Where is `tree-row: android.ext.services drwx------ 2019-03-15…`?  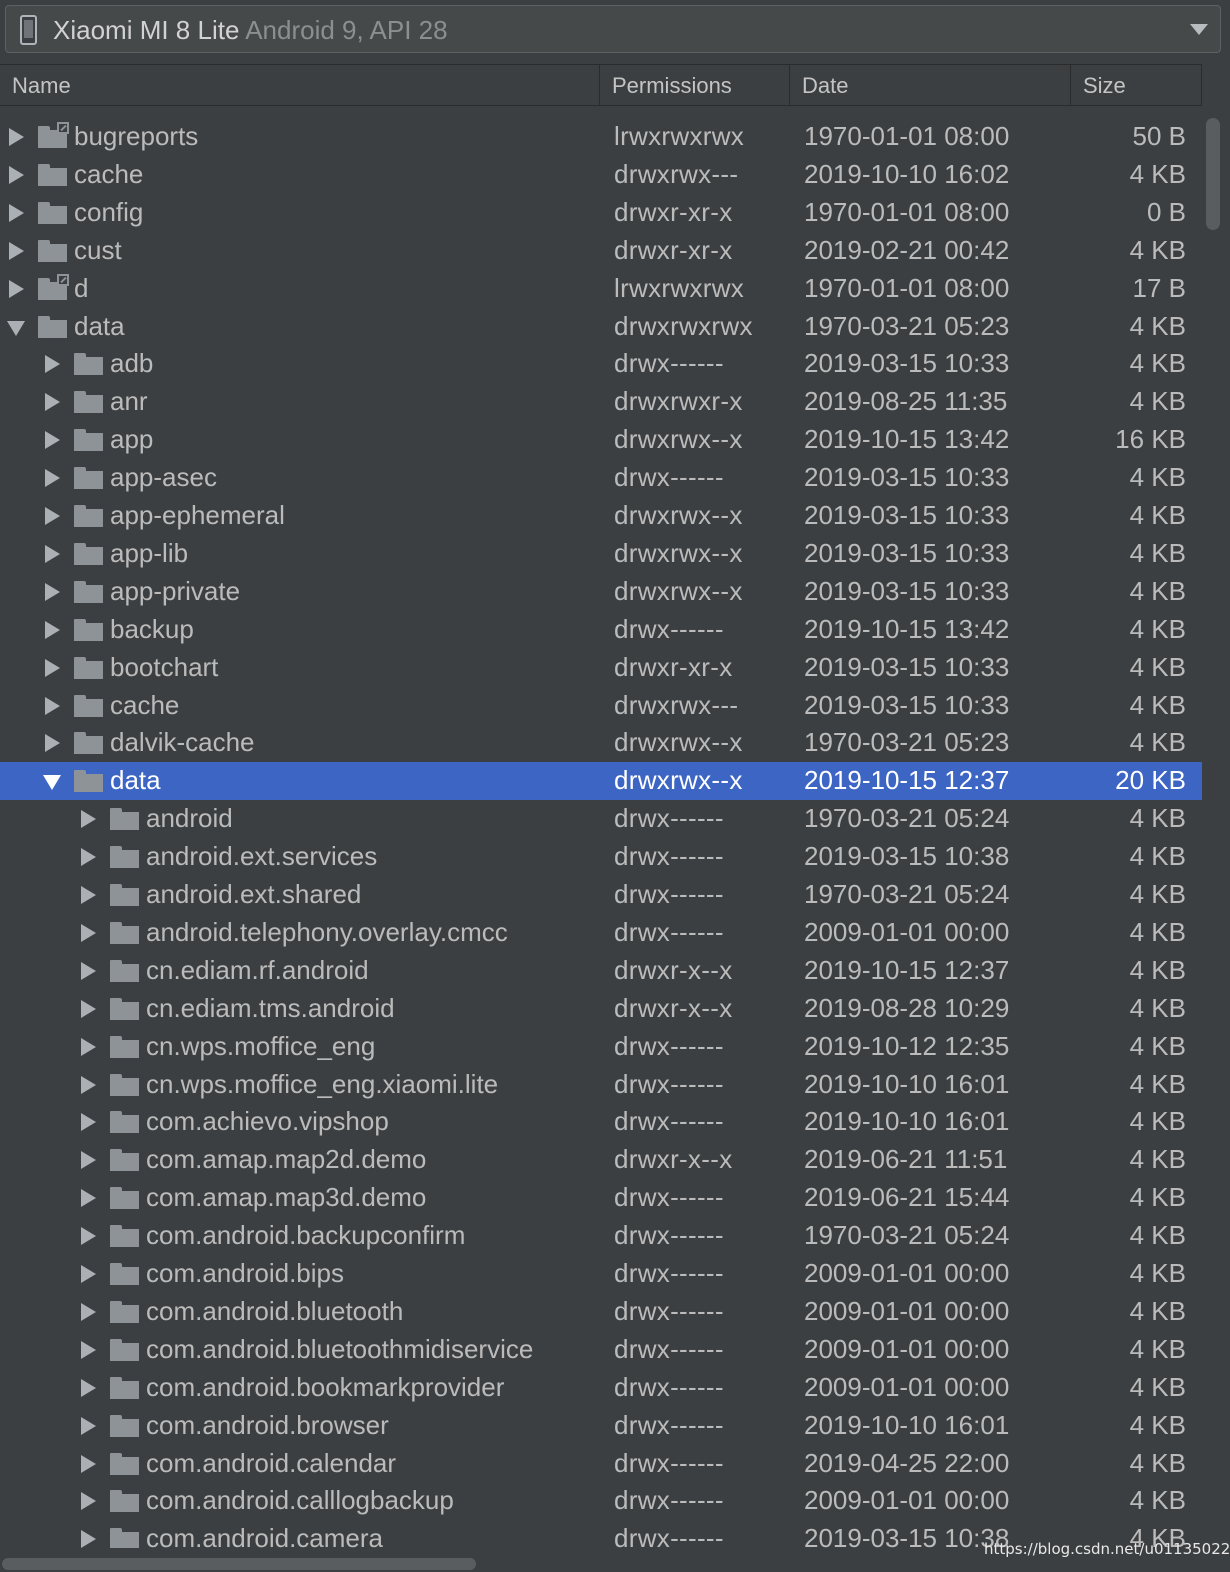
tree-row: android.ext.services drwx------ 2019-03-15… is located at coordinates (601, 857).